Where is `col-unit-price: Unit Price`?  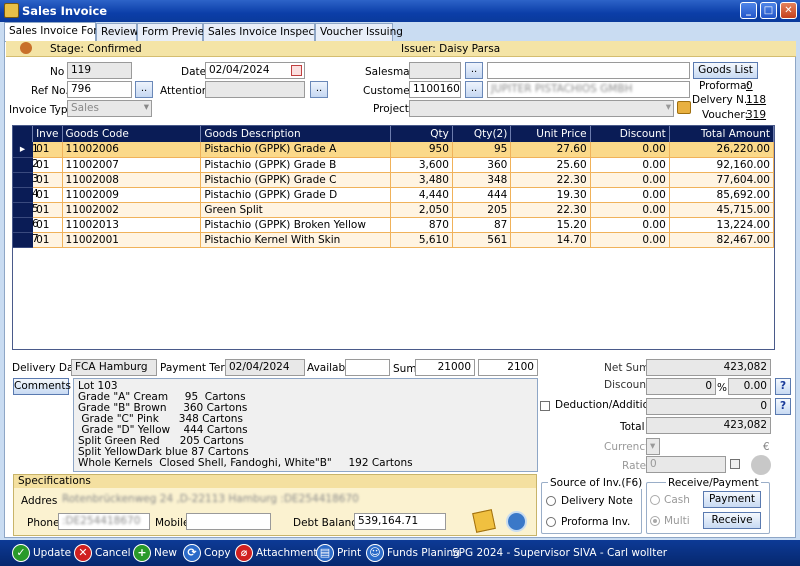
col-unit-price: Unit Price is located at coordinates (550, 134).